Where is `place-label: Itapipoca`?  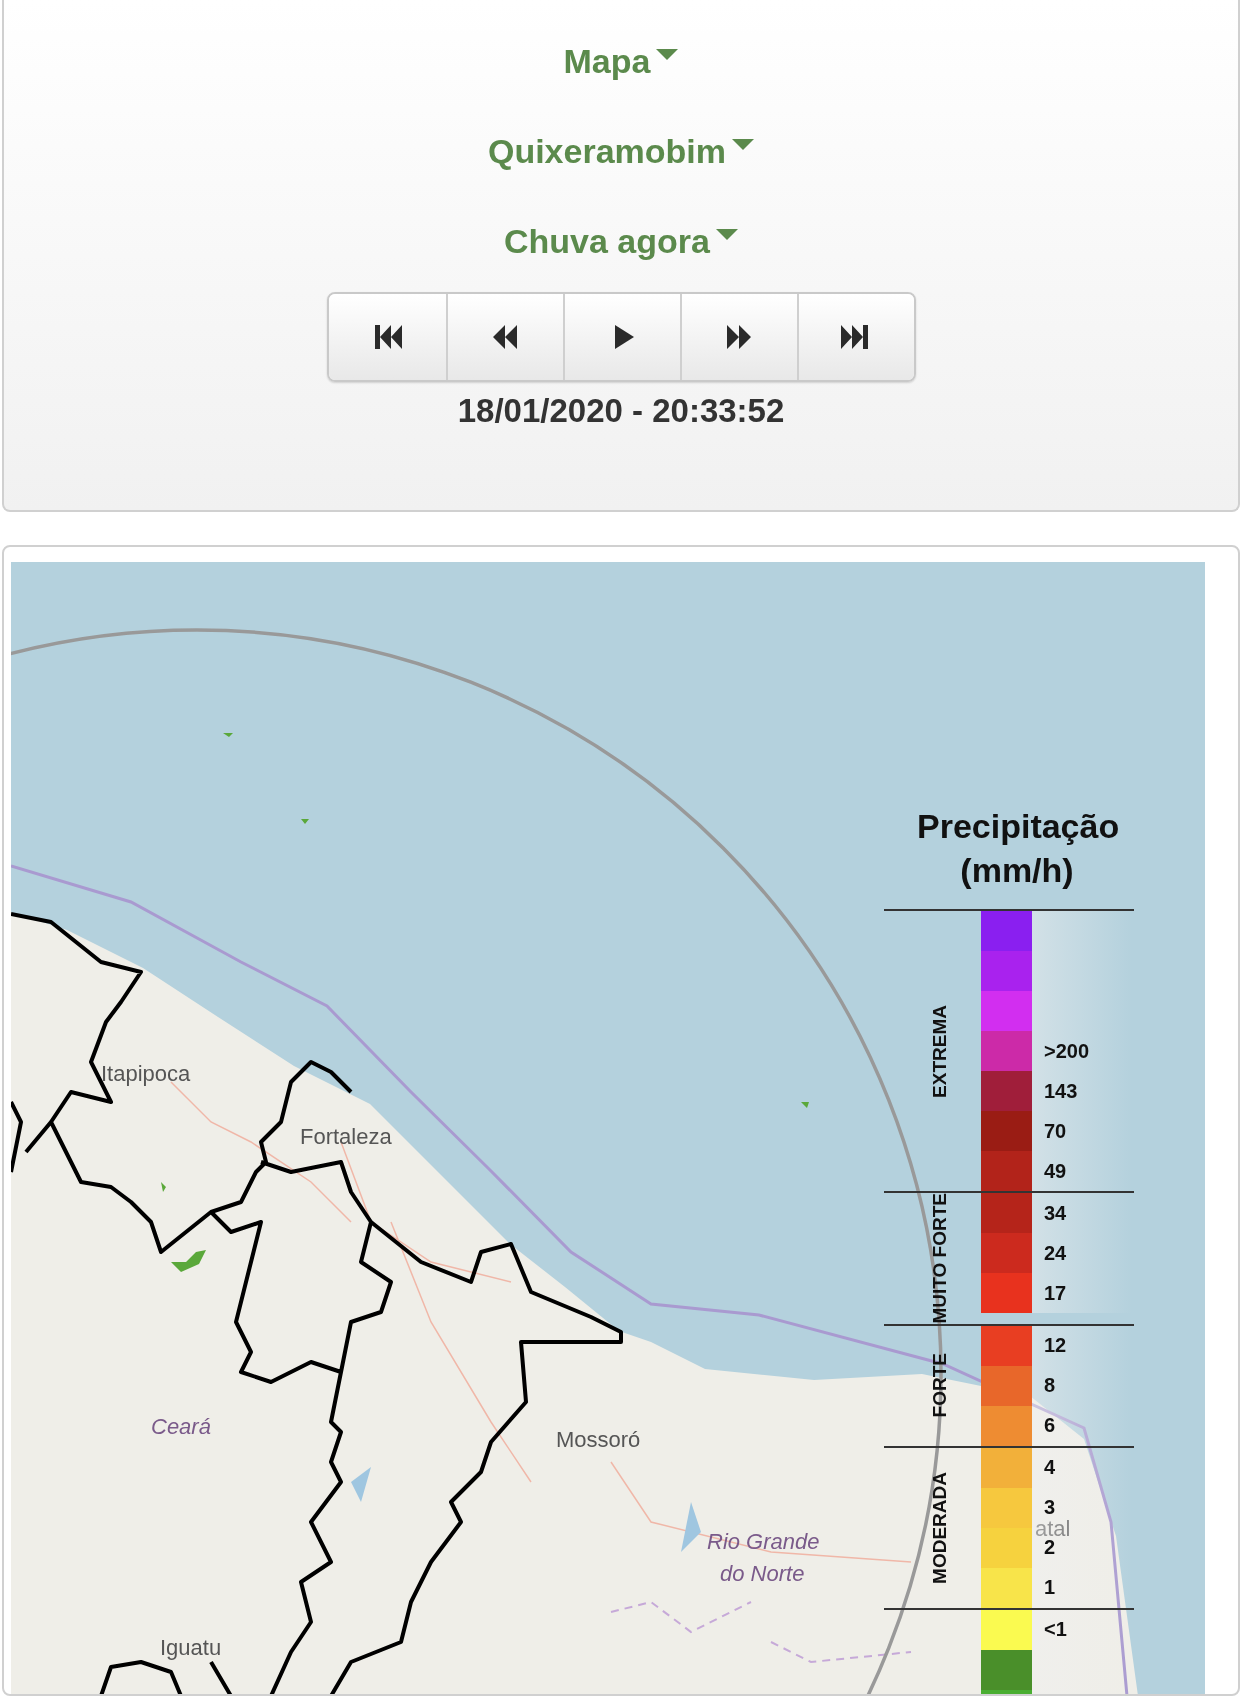
place-label: Itapipoca is located at coordinates (146, 1074).